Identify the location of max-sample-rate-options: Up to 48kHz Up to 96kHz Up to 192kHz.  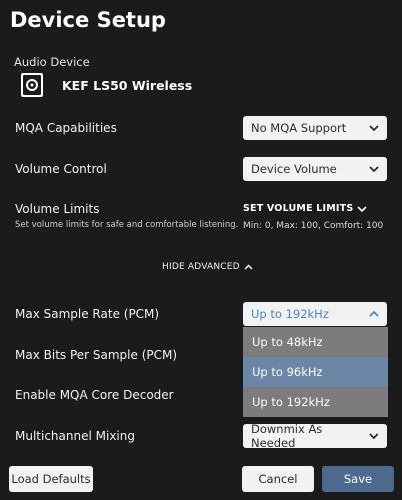
(315, 372).